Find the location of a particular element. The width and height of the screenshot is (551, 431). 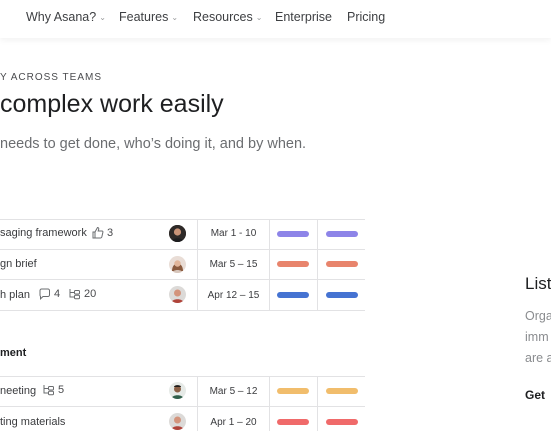

comments-count: 4 is located at coordinates (49, 294).